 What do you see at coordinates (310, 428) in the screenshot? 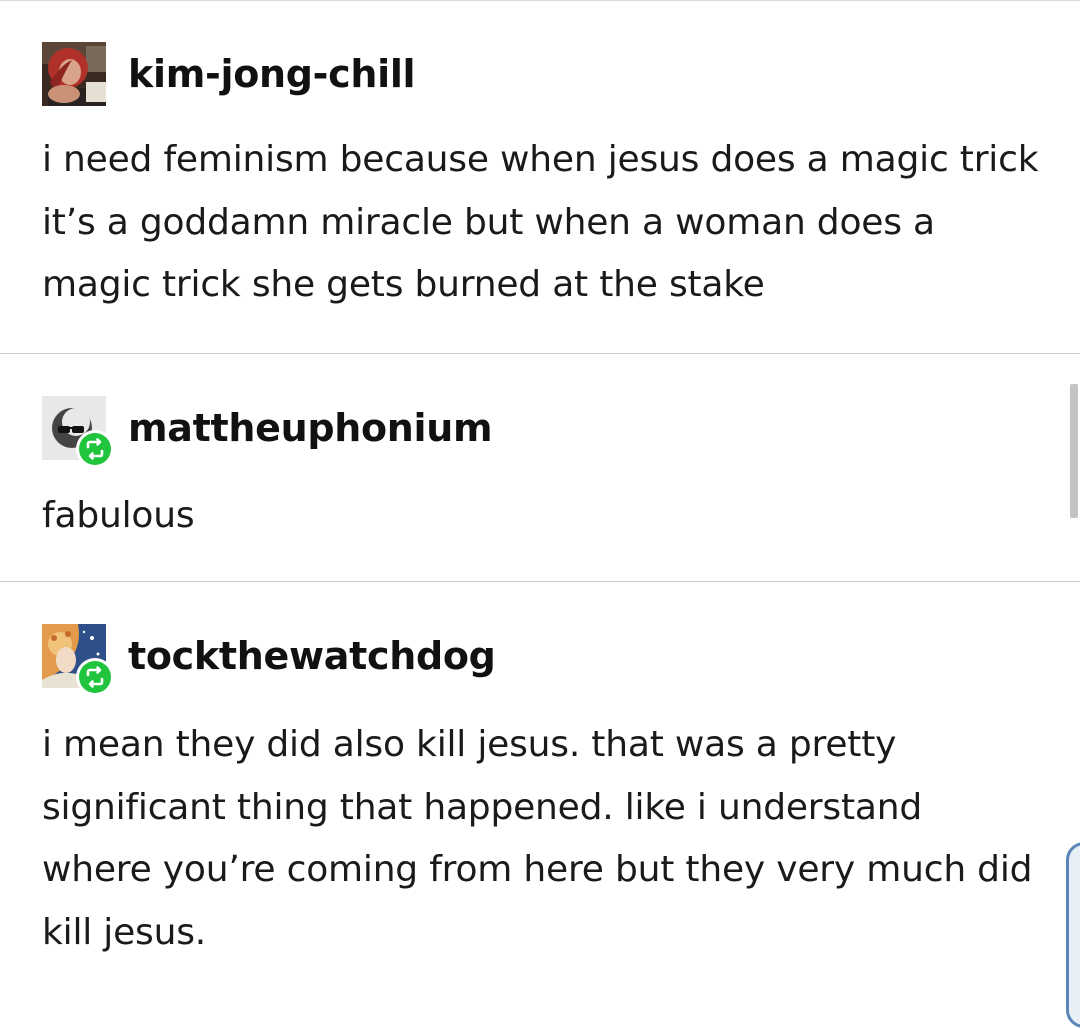
I see `username: mattheuphonium` at bounding box center [310, 428].